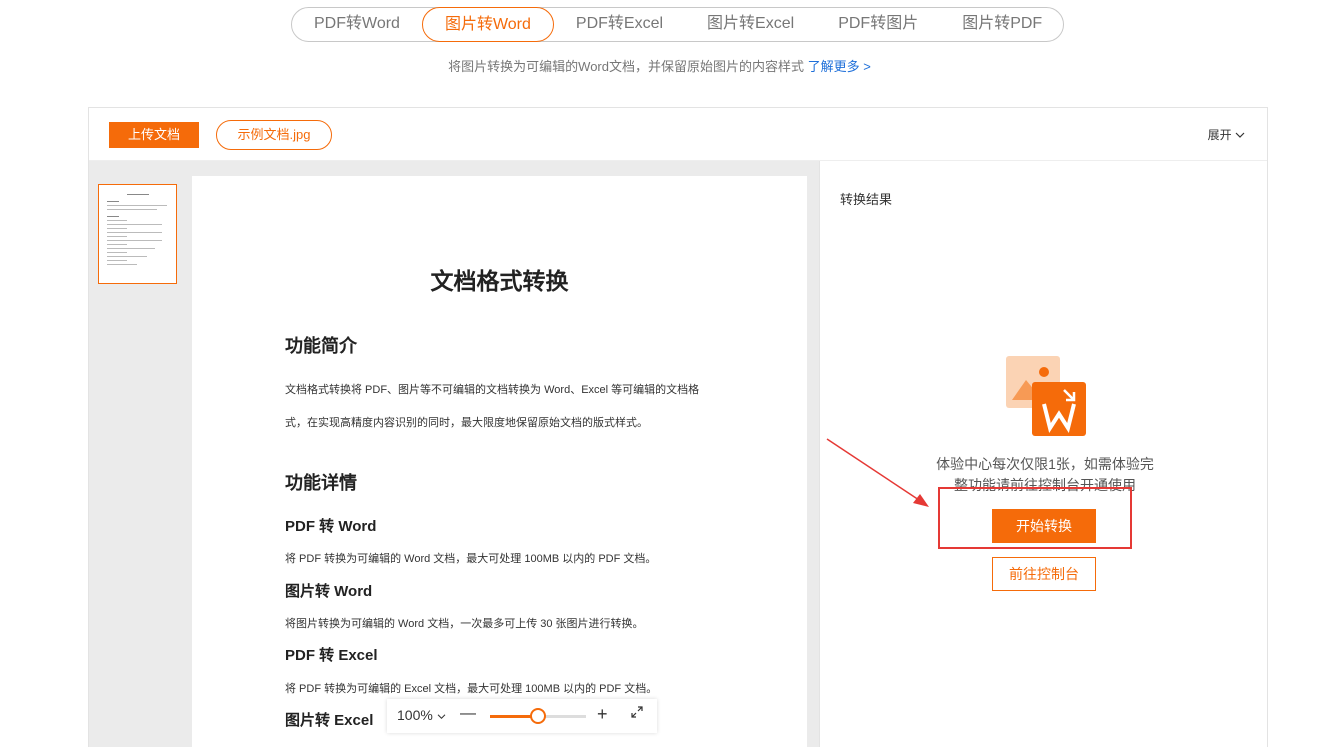 The image size is (1319, 747). Describe the element at coordinates (1044, 574) in the screenshot. I see `go-to-console-button: 前往控制台` at that location.